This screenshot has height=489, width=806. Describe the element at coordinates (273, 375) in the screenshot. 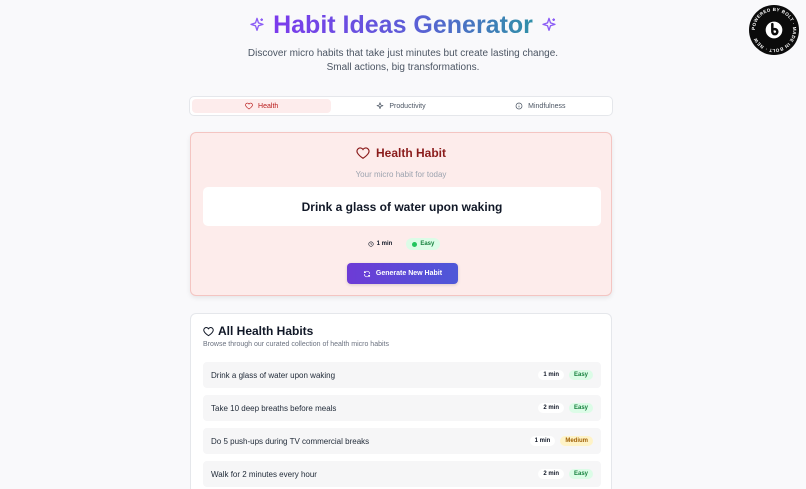

I see `habit-text: Drink a glass of water upon waking` at that location.